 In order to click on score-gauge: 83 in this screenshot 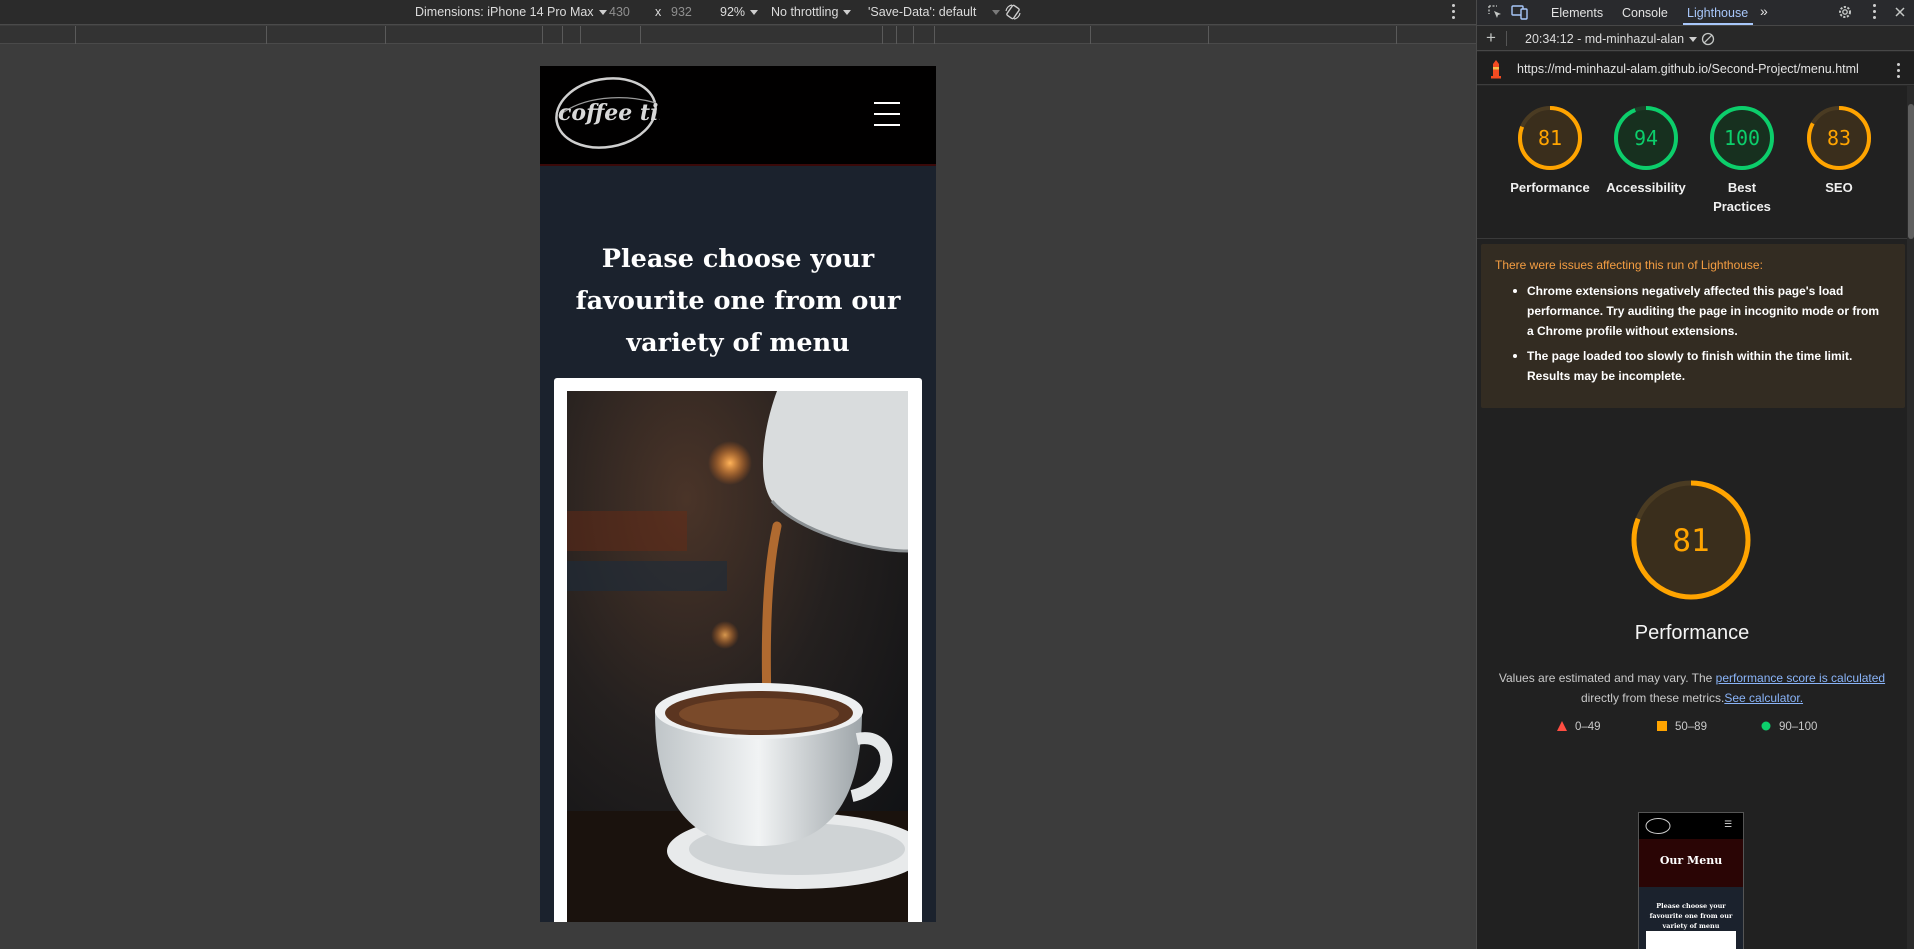, I will do `click(1839, 138)`.